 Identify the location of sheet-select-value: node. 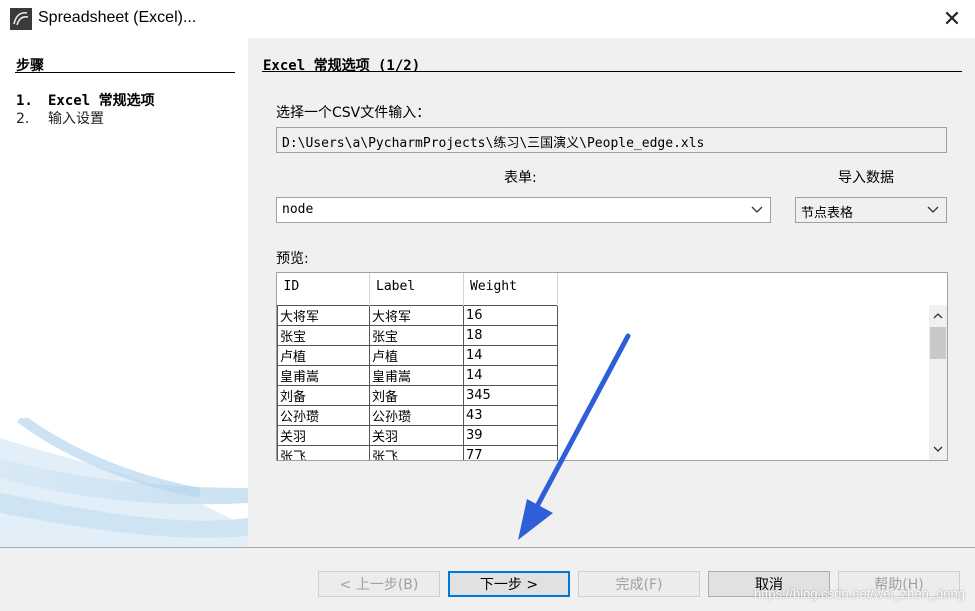
(298, 209).